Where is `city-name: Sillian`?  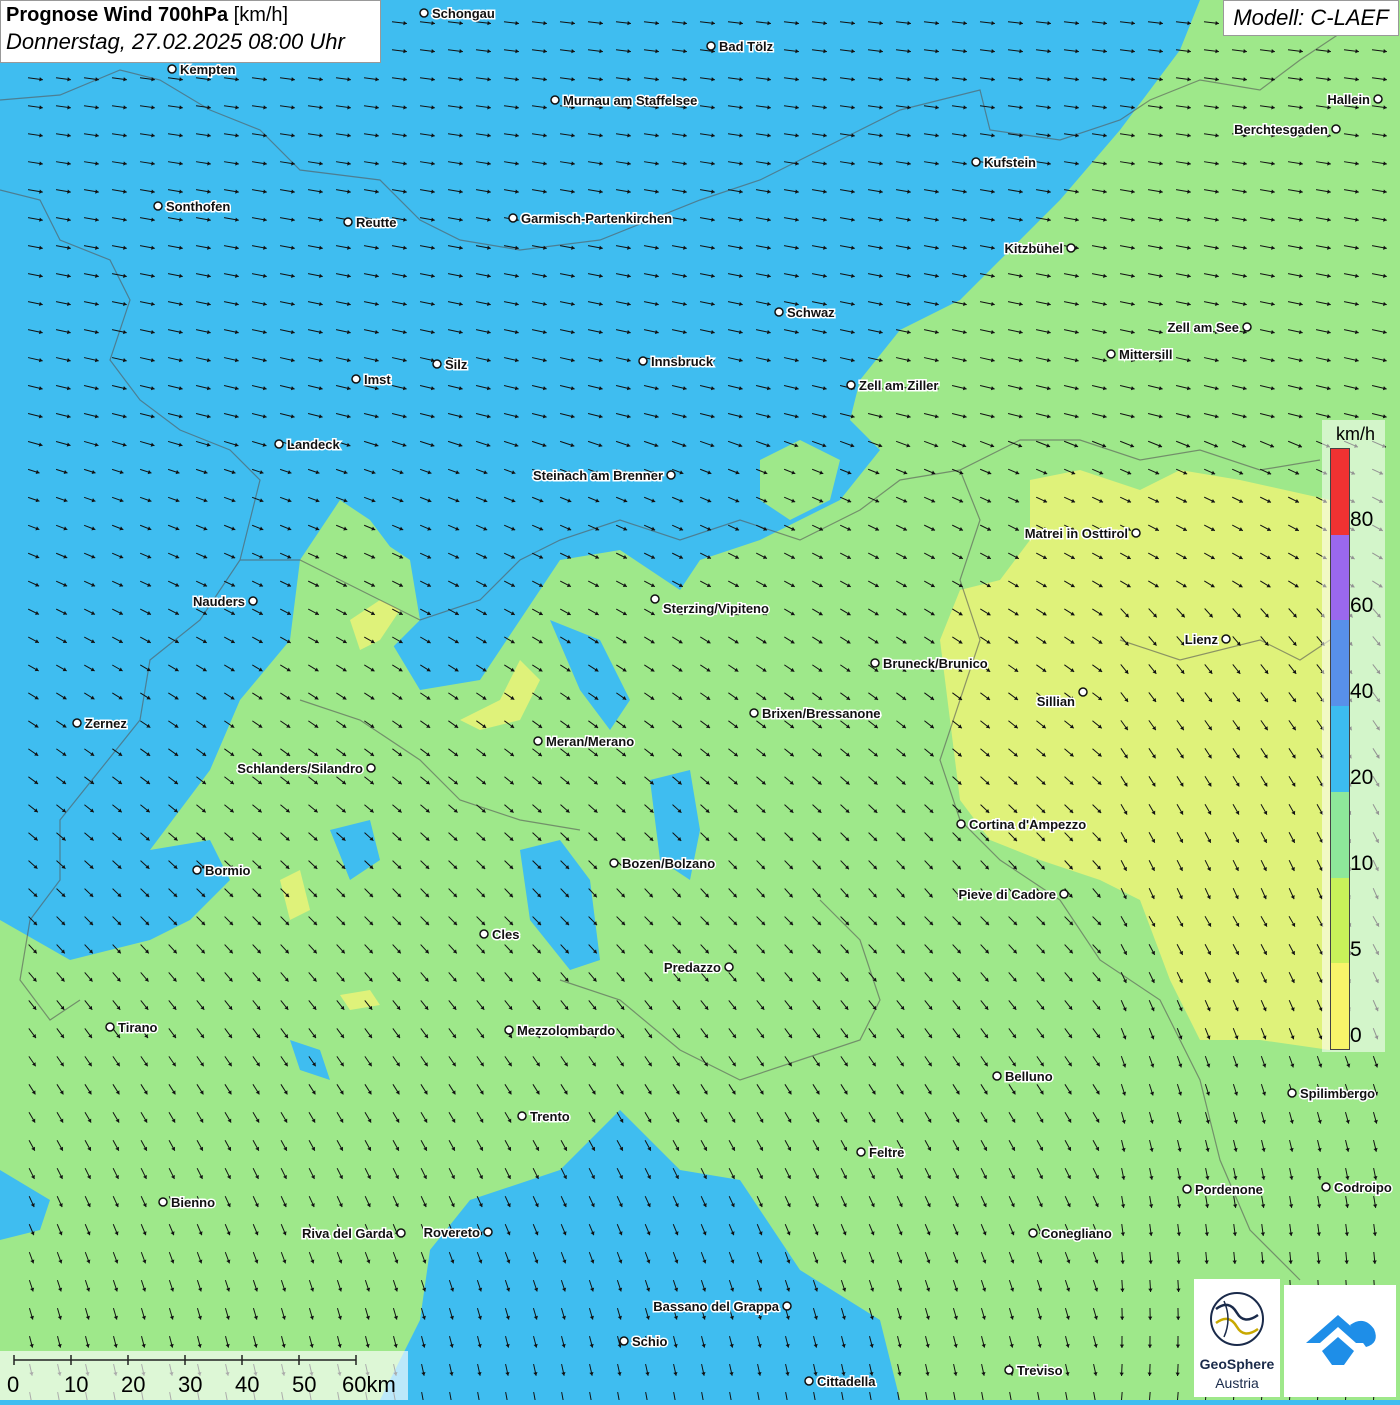
city-name: Sillian is located at coordinates (1056, 701).